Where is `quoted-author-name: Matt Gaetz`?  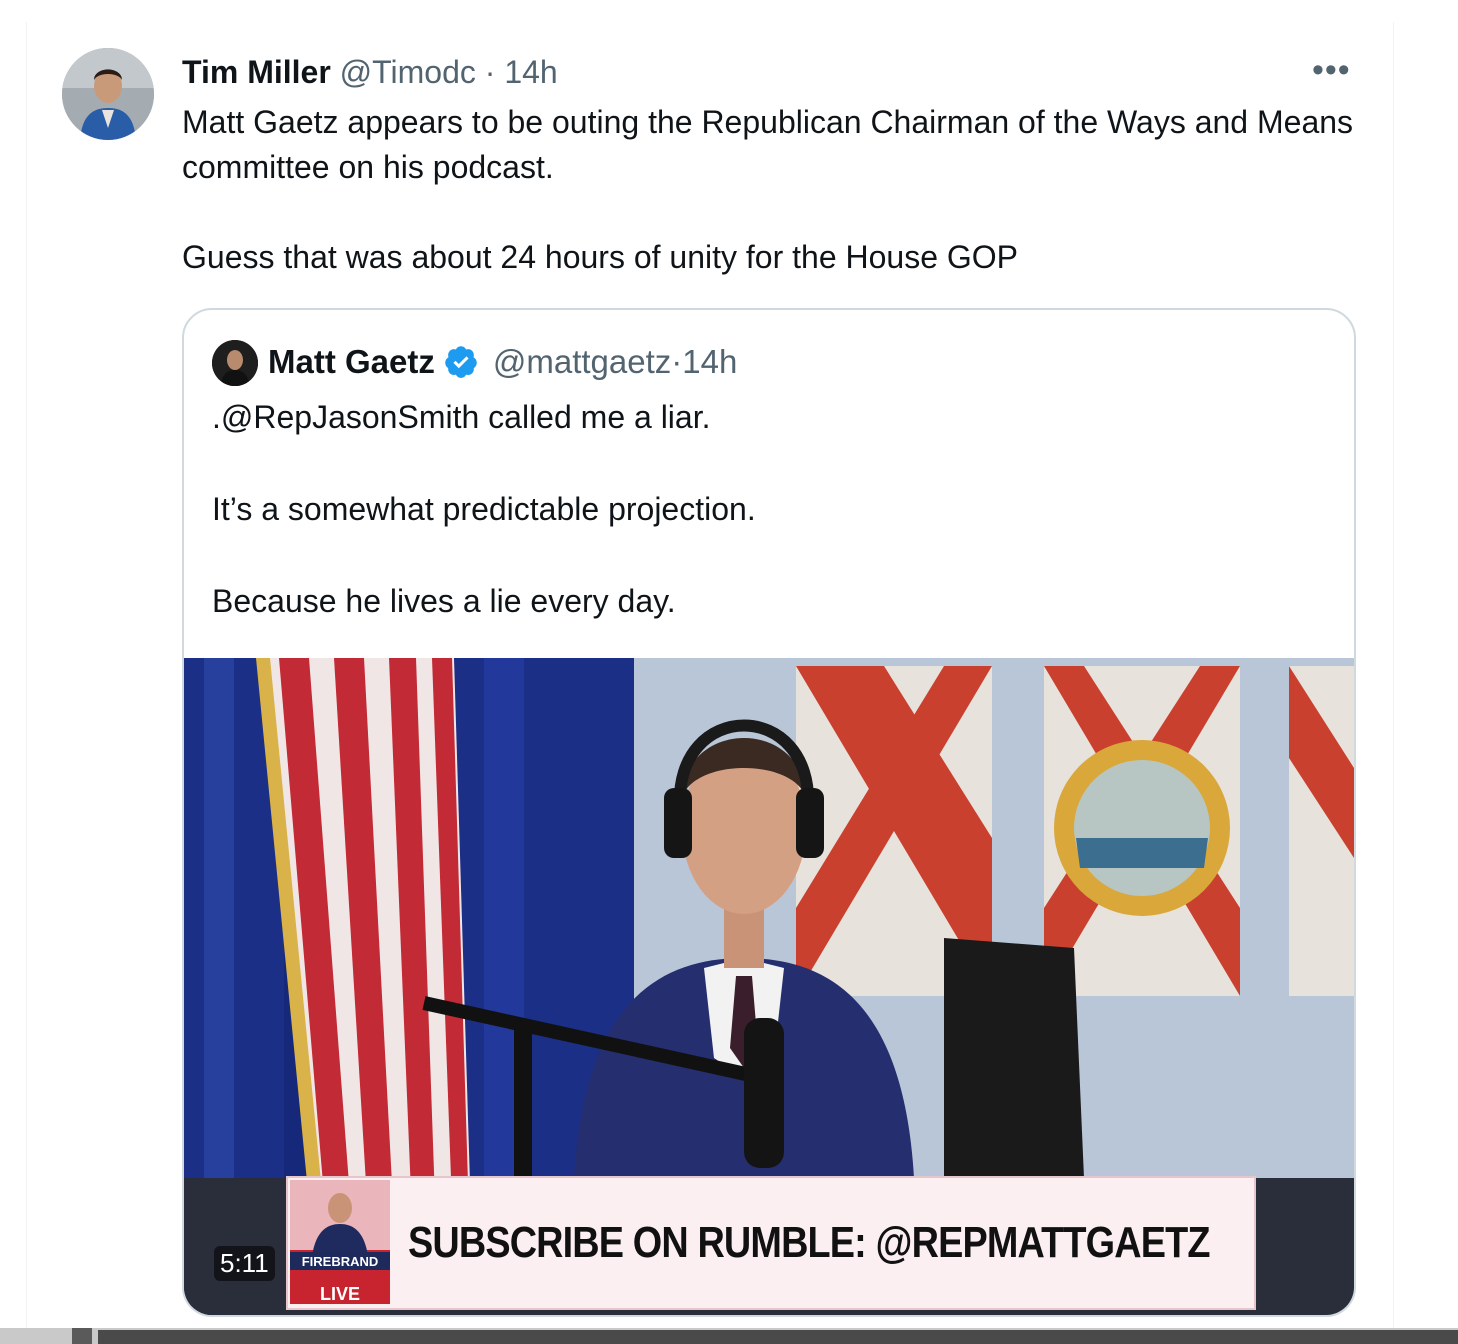
quoted-author-name: Matt Gaetz is located at coordinates (351, 362).